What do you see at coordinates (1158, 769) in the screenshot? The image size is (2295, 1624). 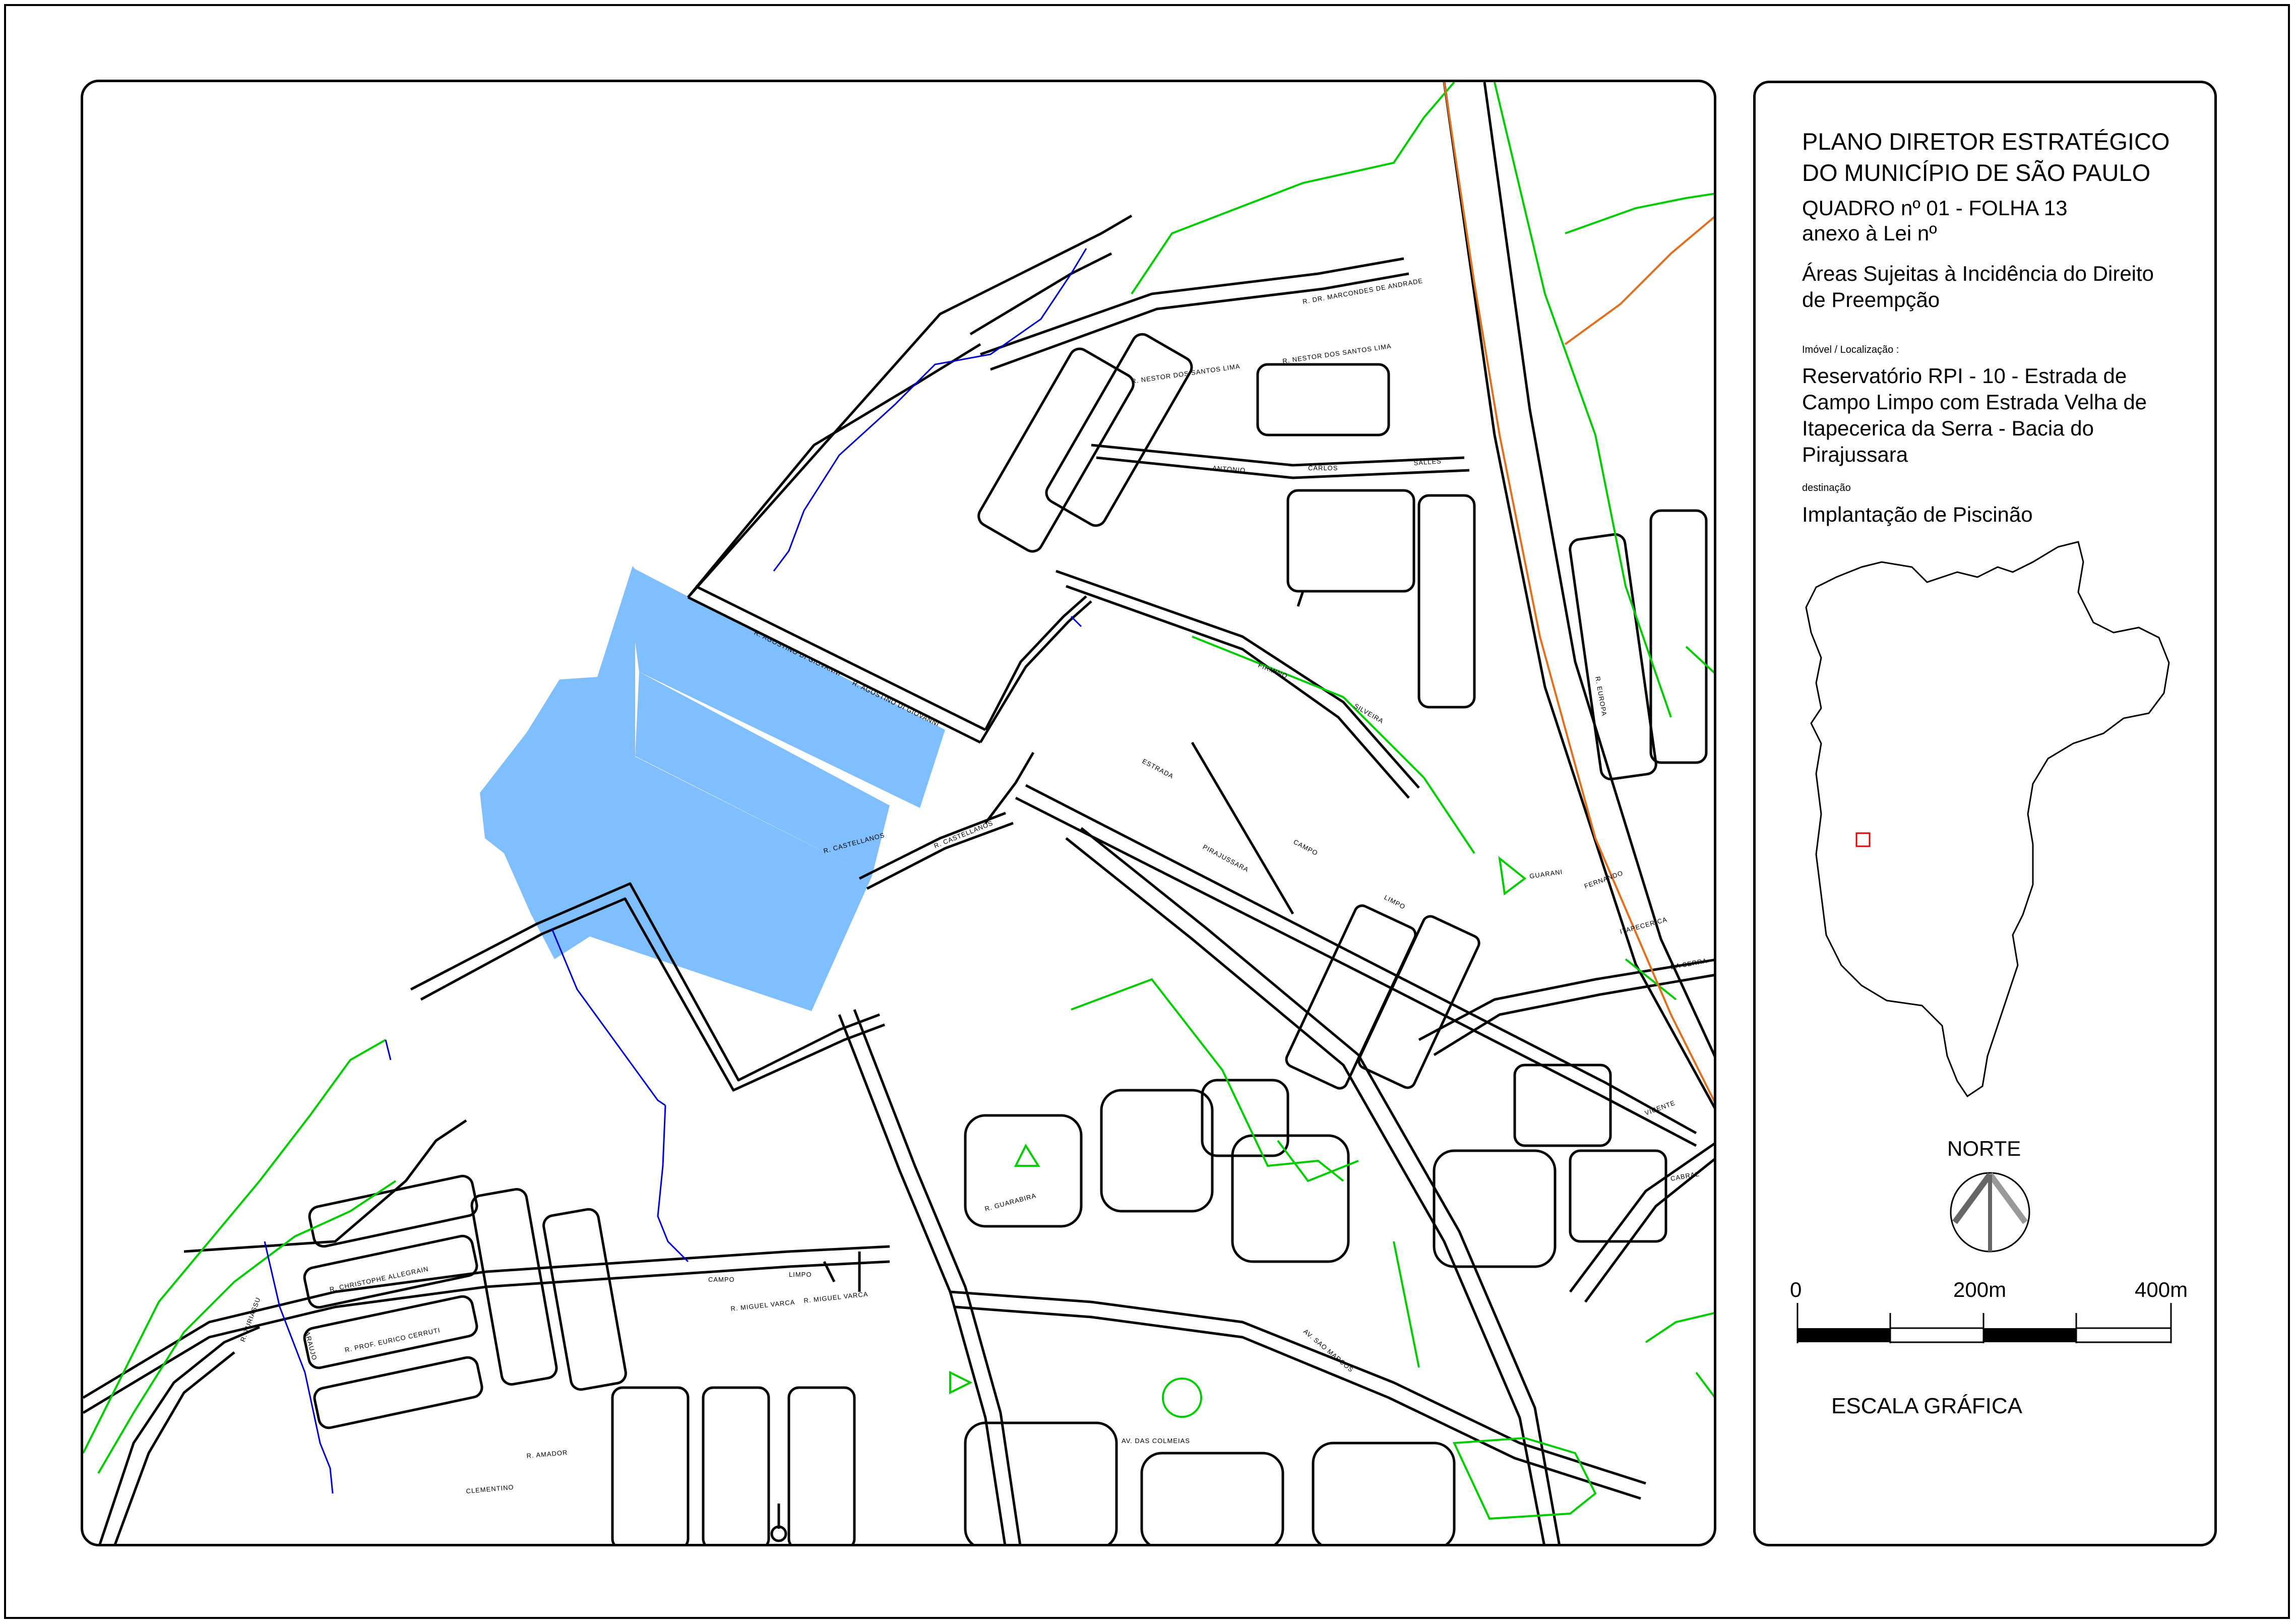 I see `street-label: ESTRADA` at bounding box center [1158, 769].